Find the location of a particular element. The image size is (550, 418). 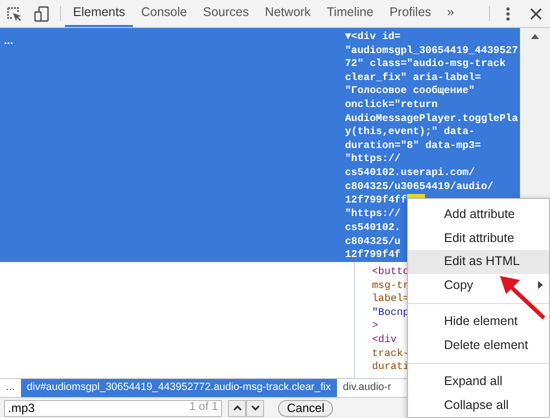

menu-item: Expand all is located at coordinates (478, 382).